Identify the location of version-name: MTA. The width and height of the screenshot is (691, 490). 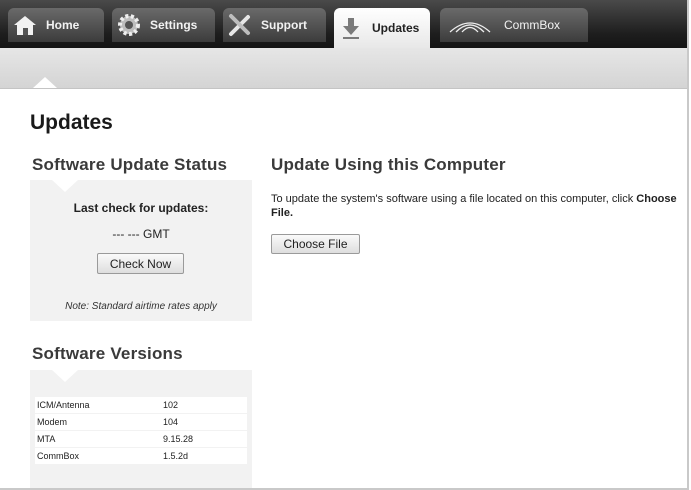
(98, 439).